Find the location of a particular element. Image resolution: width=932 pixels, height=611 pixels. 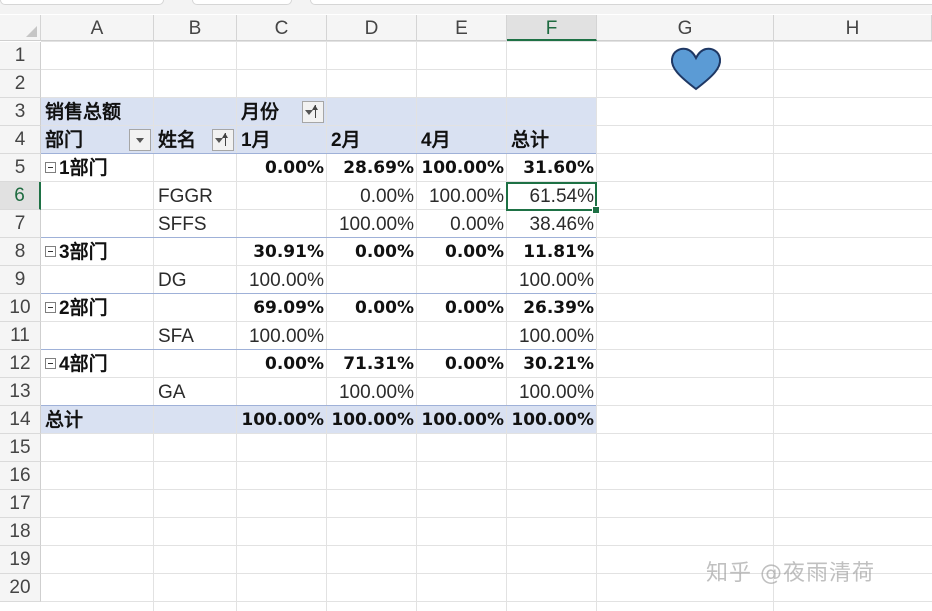

department-filter-dropdown is located at coordinates (140, 140).